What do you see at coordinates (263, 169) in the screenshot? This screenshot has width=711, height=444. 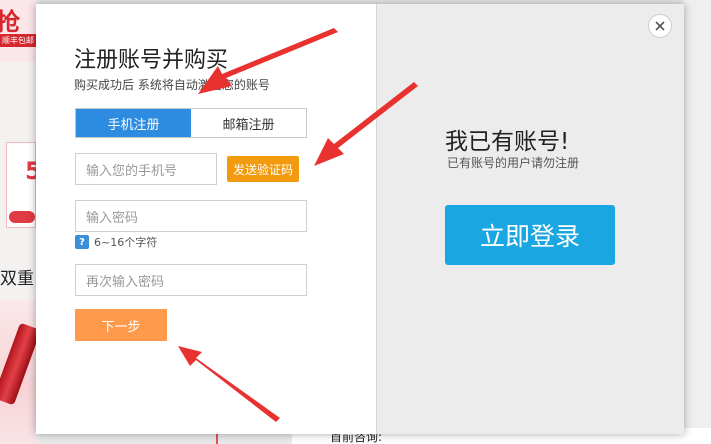 I see `send-code-button: 发送验证码` at bounding box center [263, 169].